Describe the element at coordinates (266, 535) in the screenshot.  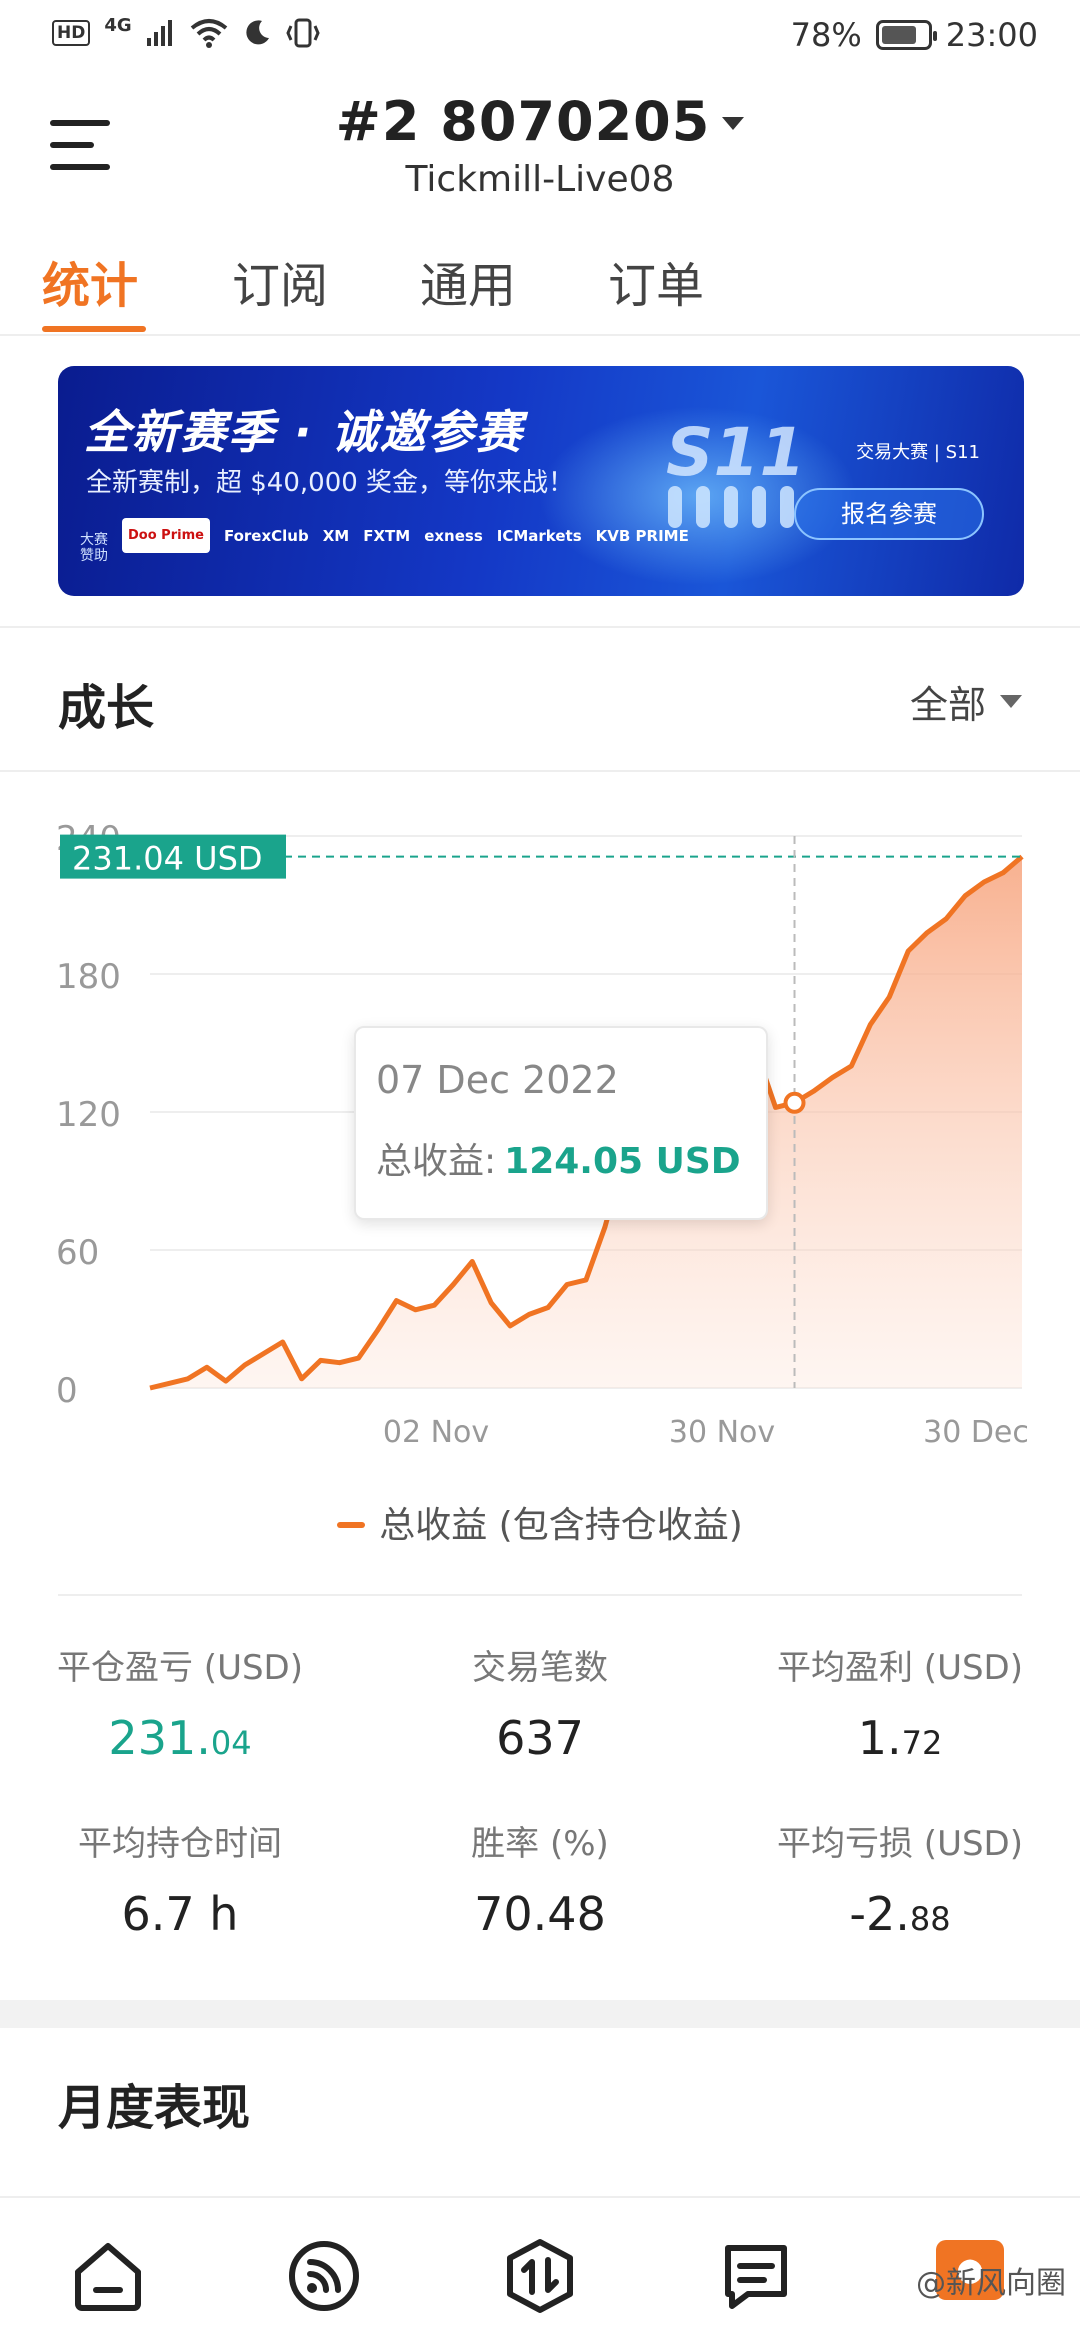
I see `sponsor-logo: ForexClub` at that location.